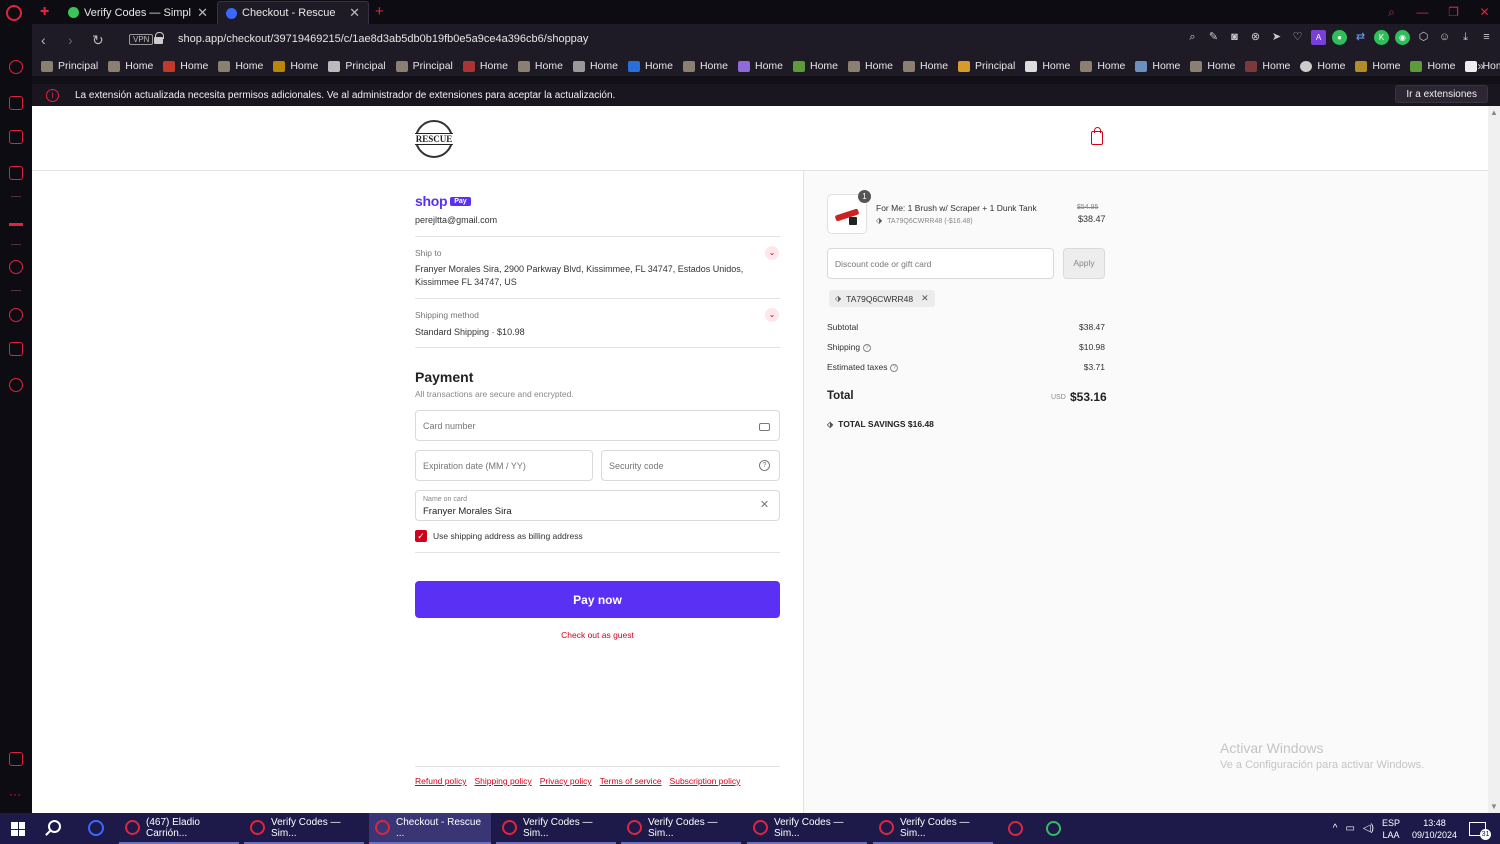 The height and width of the screenshot is (844, 1500). What do you see at coordinates (597, 635) in the screenshot?
I see `checkout-as-guest-link: Check out as guest` at bounding box center [597, 635].